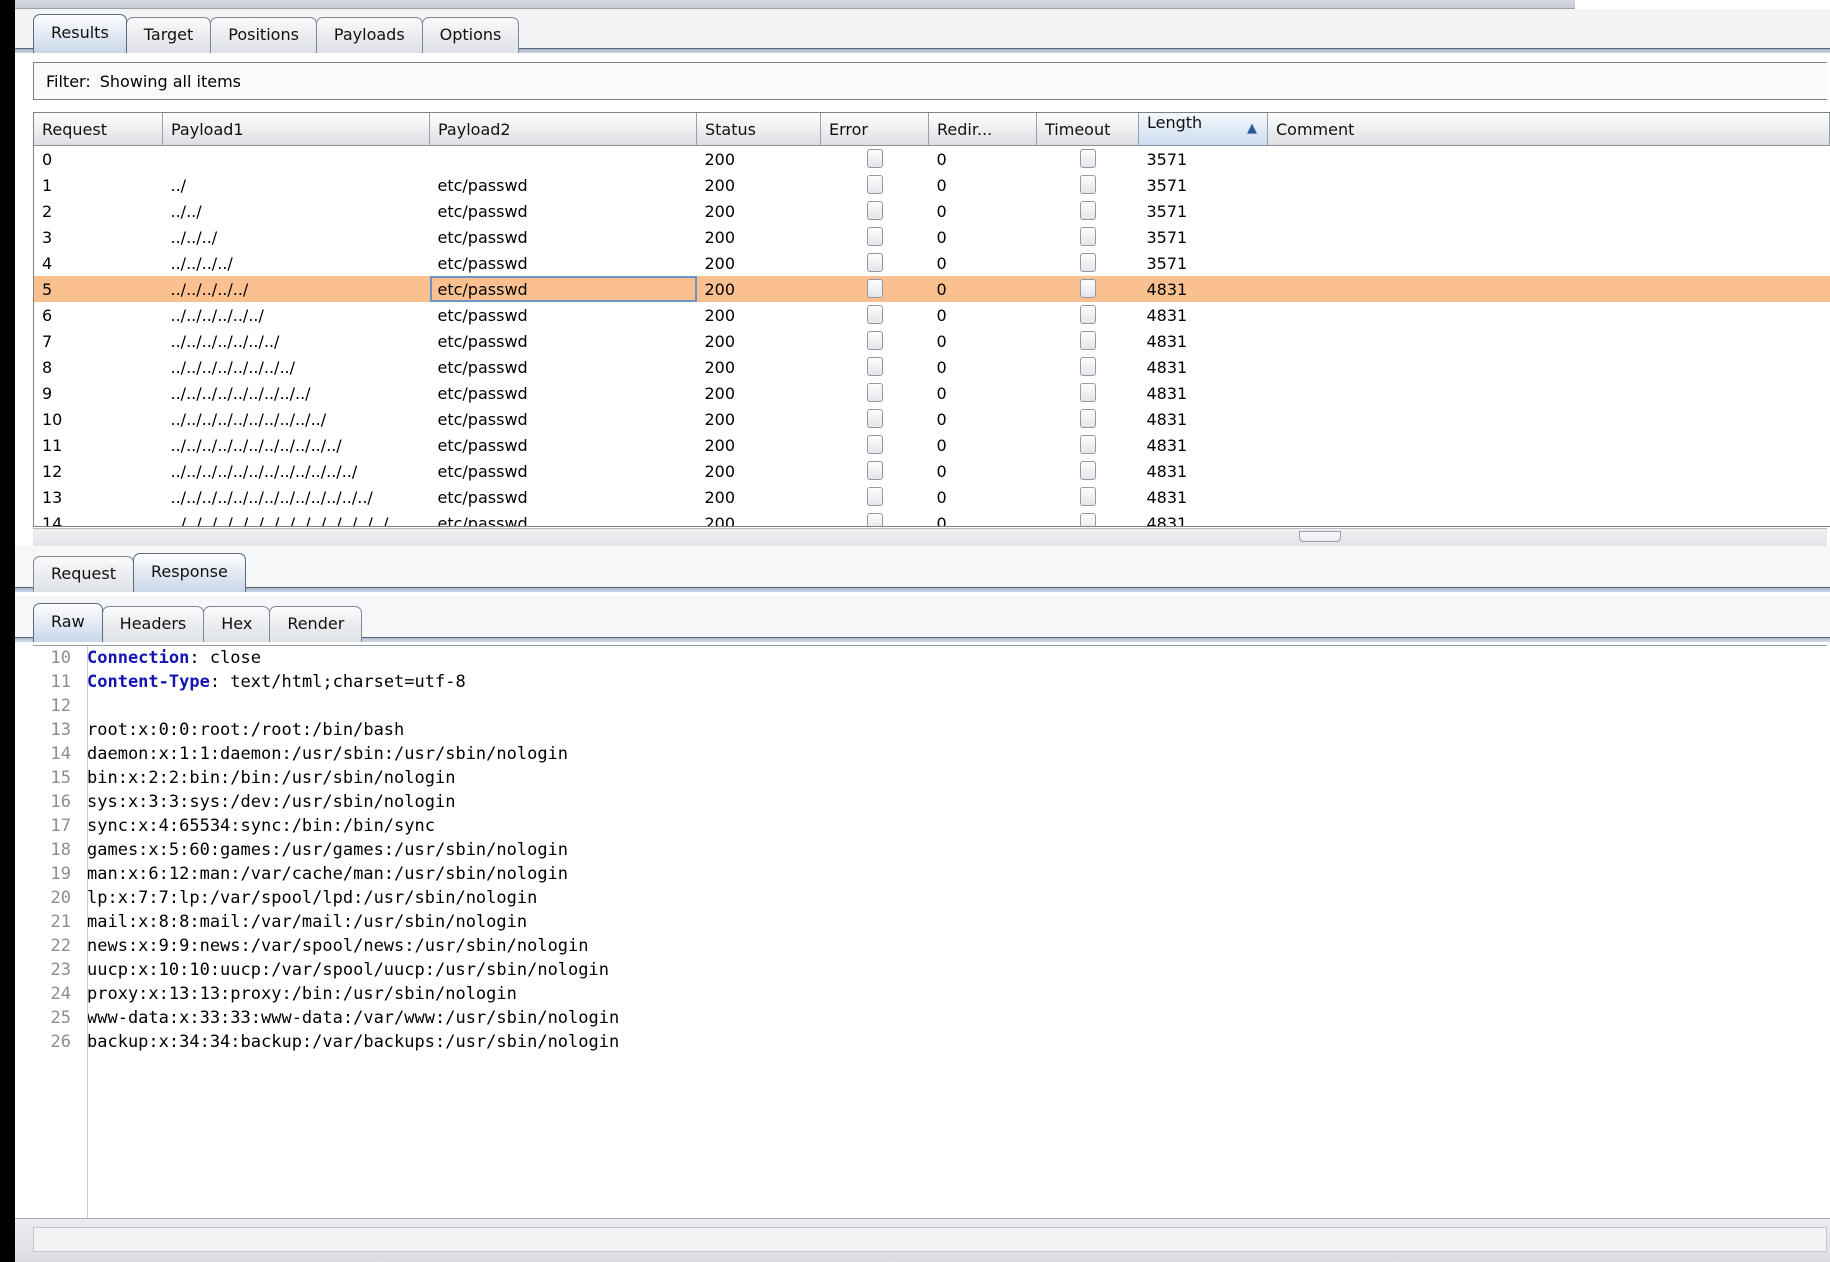 This screenshot has height=1262, width=1830. I want to click on cell-payload1: ../../../../../../, so click(296, 315).